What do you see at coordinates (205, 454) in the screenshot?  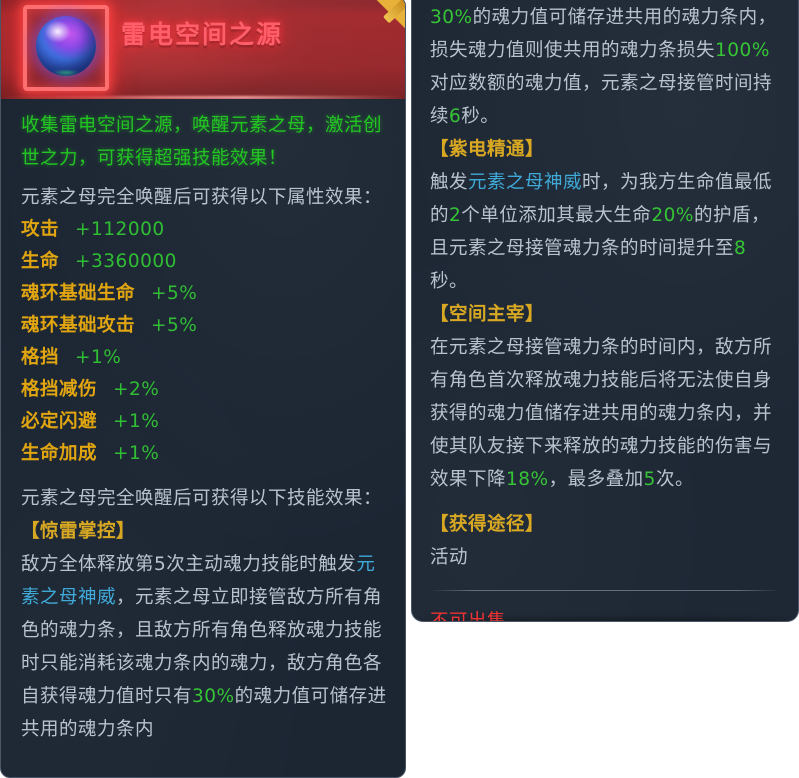 I see `attribute-row: 生命加成 +1%` at bounding box center [205, 454].